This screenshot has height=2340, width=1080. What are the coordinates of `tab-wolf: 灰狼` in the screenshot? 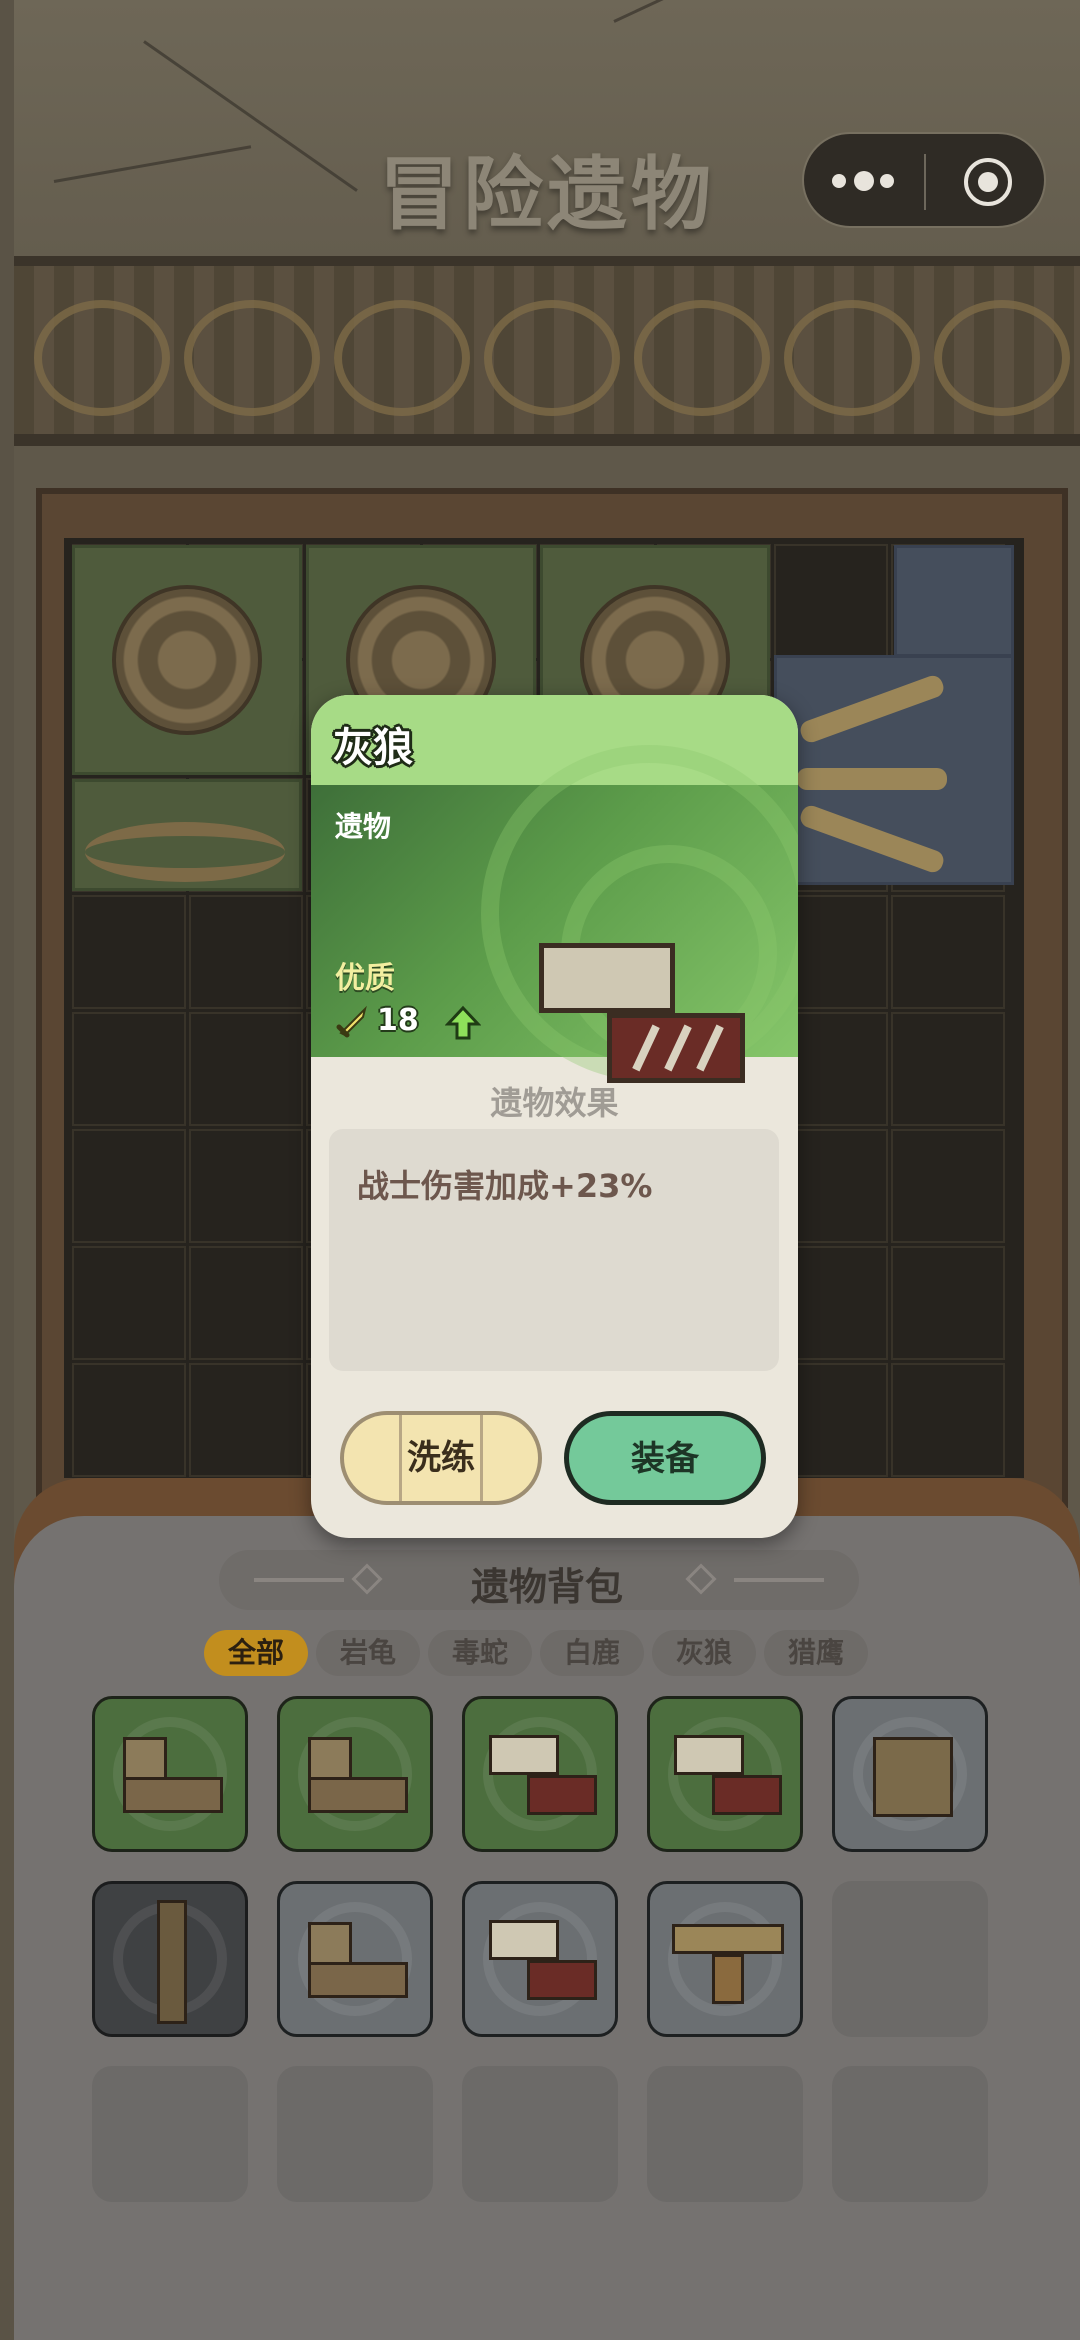 It's located at (704, 1653).